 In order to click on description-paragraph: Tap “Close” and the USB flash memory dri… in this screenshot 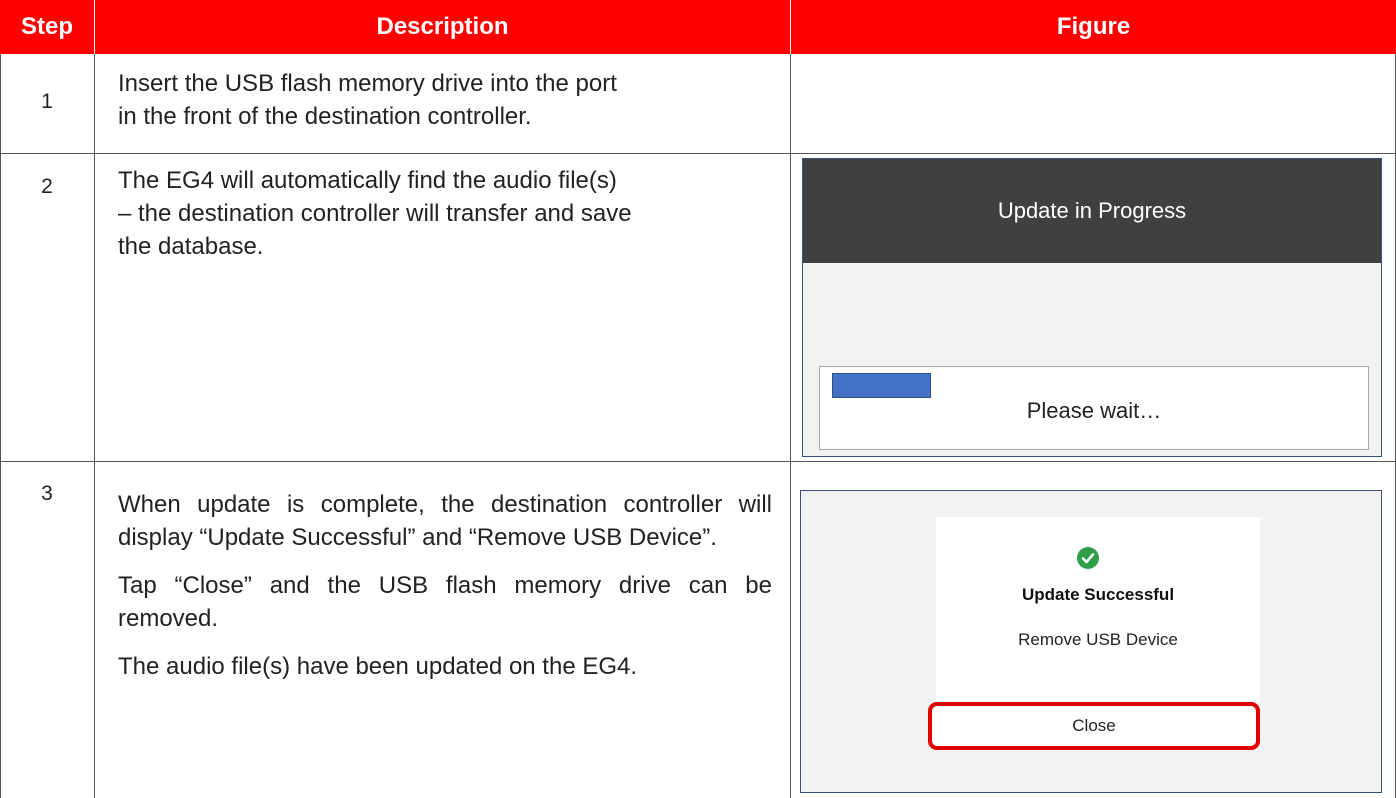, I will do `click(445, 602)`.